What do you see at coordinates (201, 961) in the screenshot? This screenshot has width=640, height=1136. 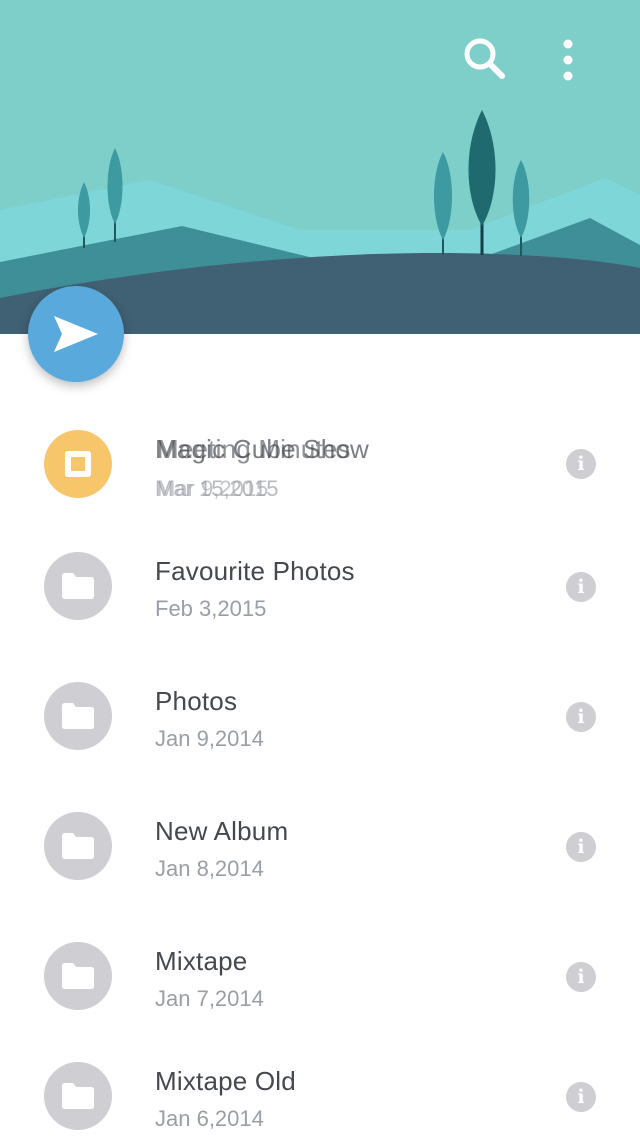 I see `row-title: Mixtape` at bounding box center [201, 961].